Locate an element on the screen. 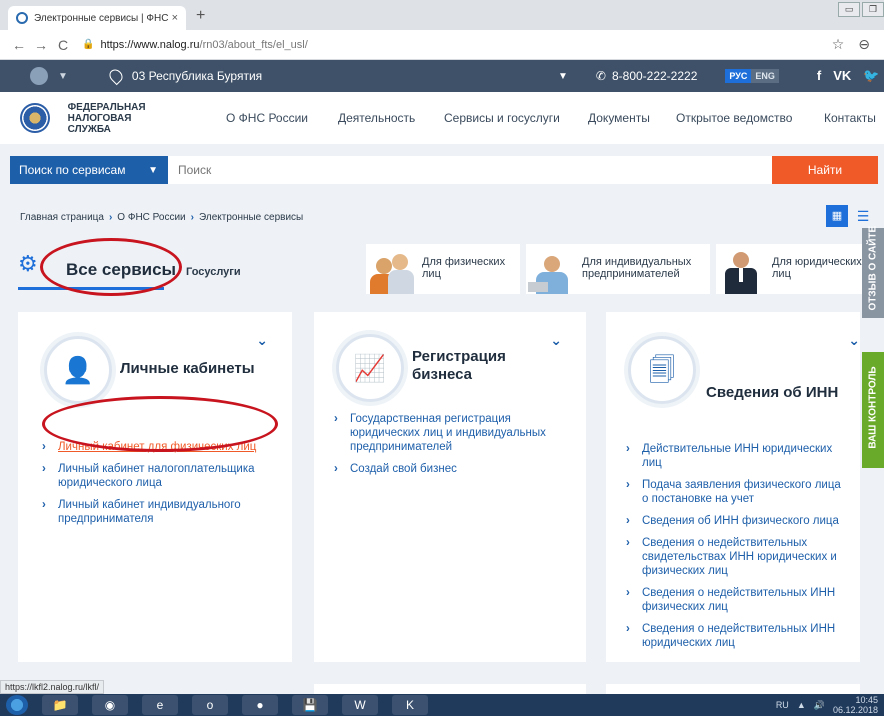 The width and height of the screenshot is (884, 716). minimize-icon: ▭ is located at coordinates (849, 9).